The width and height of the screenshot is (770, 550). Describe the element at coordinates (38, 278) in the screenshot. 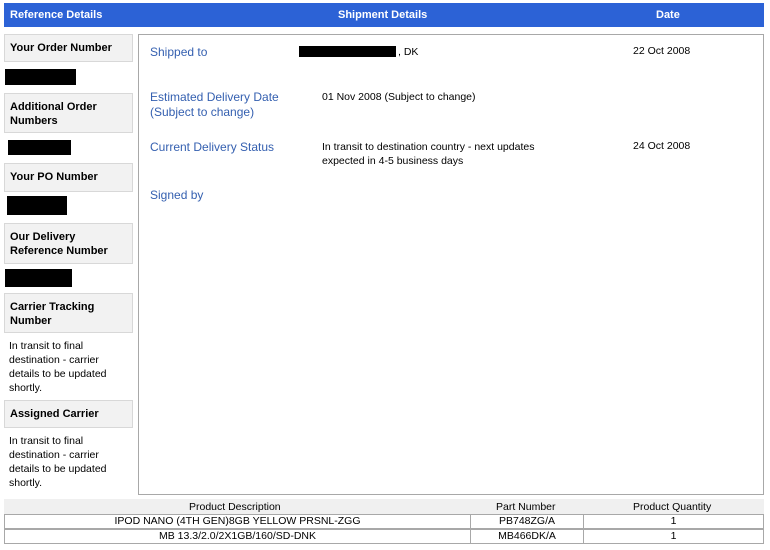

I see `delivery-reference-redacted` at that location.